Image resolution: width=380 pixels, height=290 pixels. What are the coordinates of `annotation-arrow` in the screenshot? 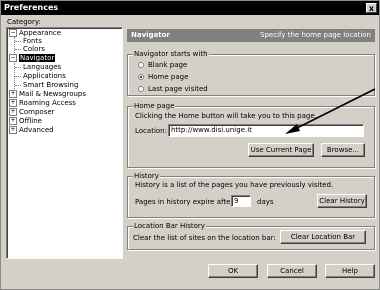 It's located at (330, 111).